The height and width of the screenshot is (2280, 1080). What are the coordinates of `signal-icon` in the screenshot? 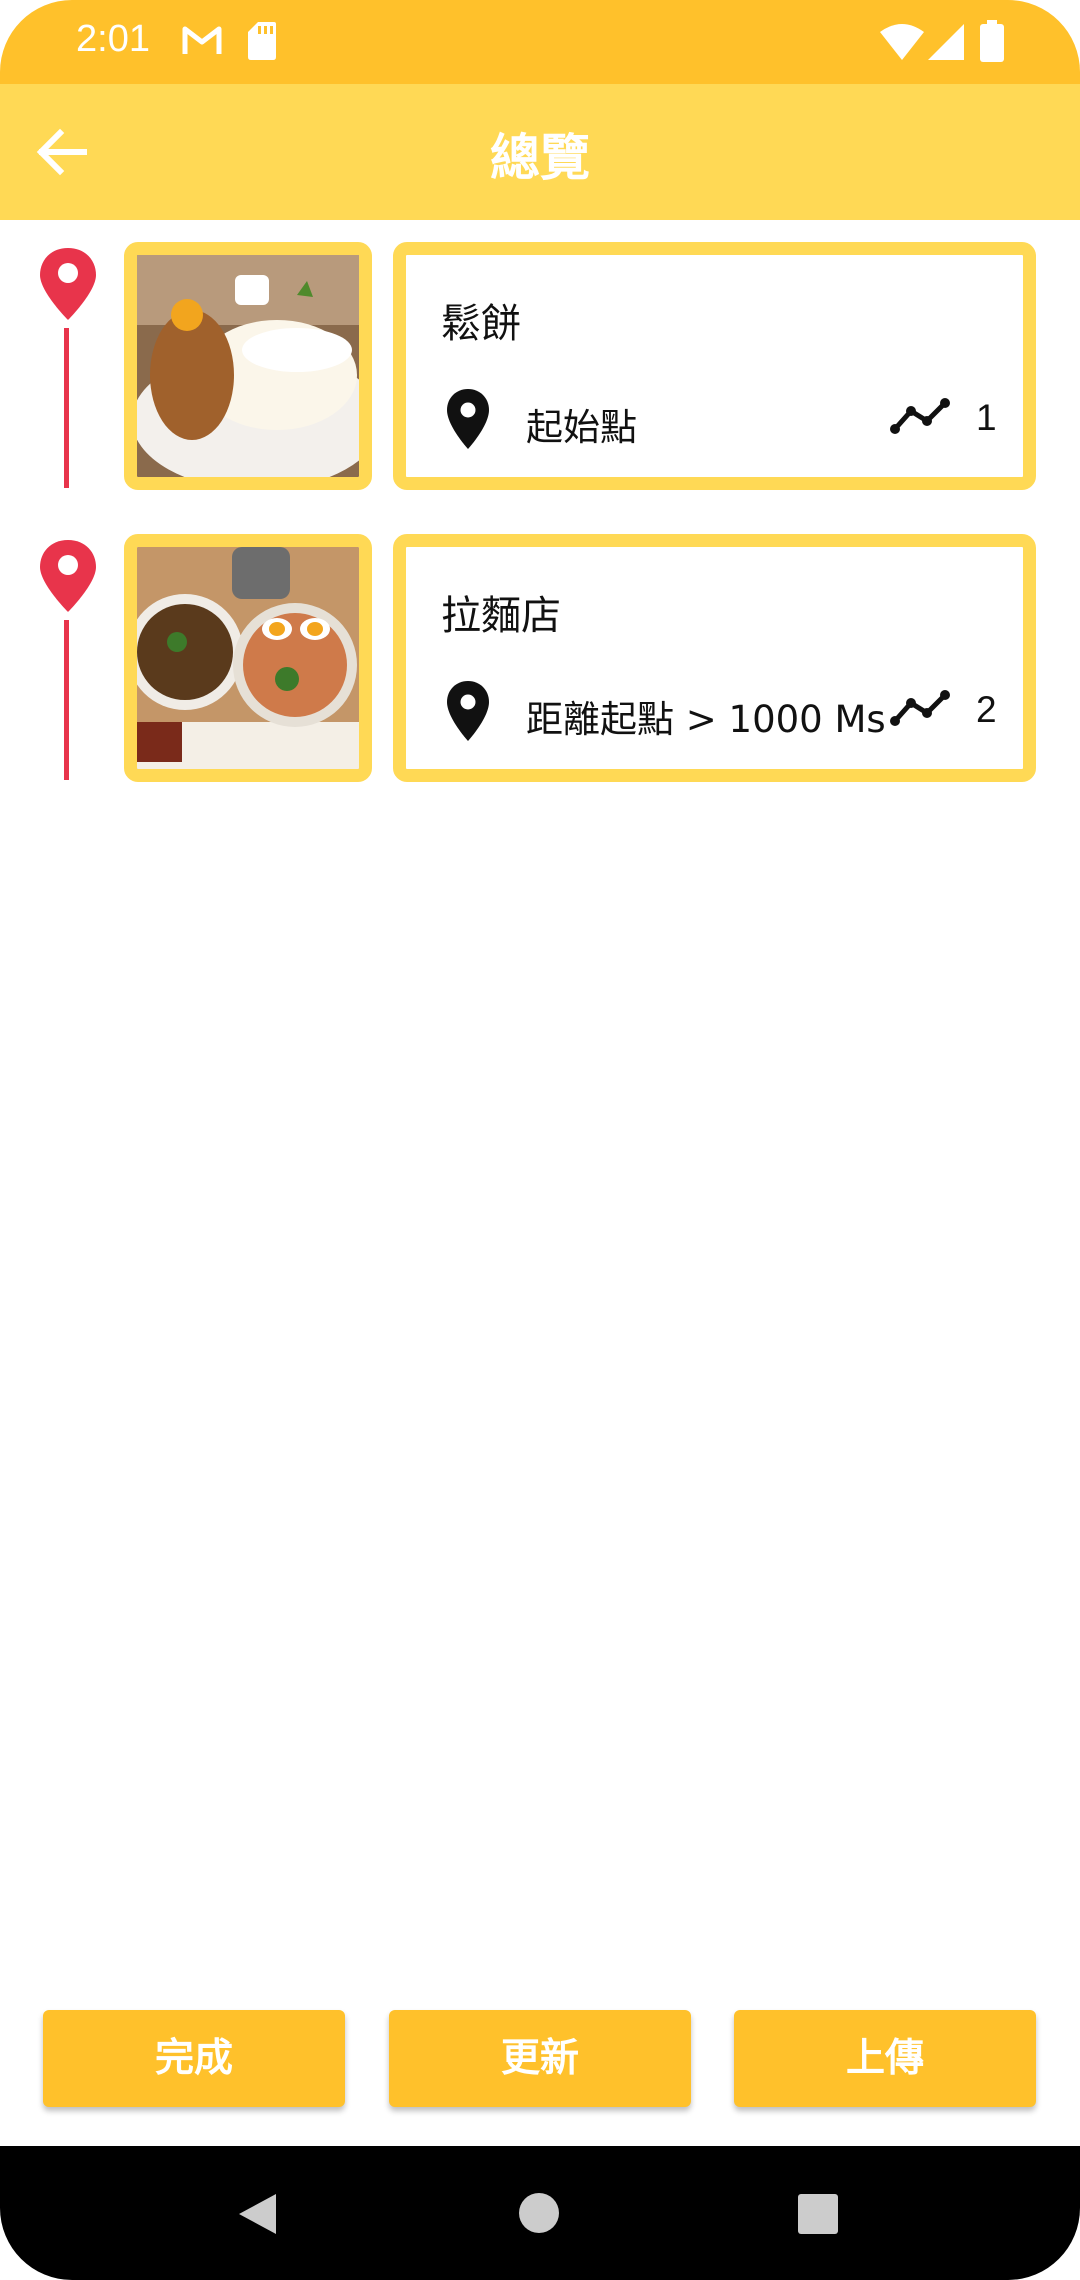 It's located at (946, 42).